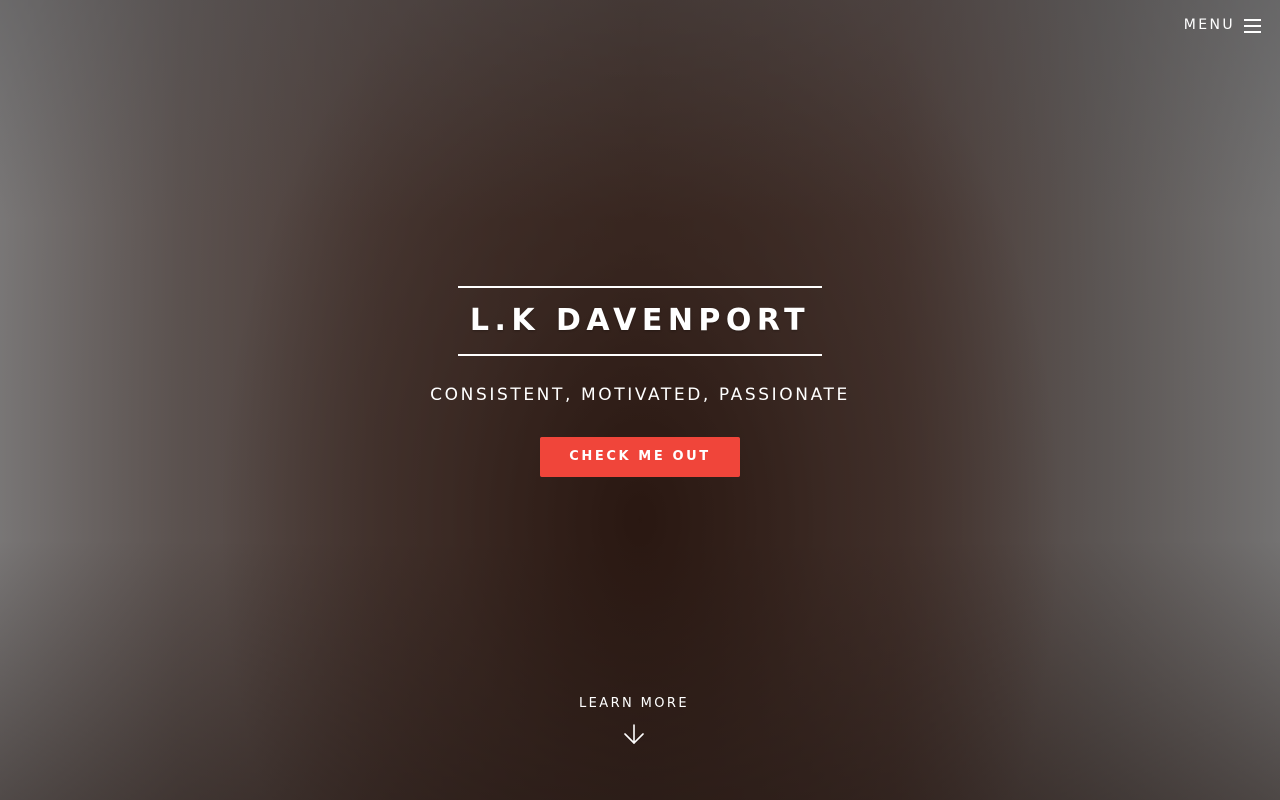  I want to click on site-title: L.K DAVENPORT, so click(640, 320).